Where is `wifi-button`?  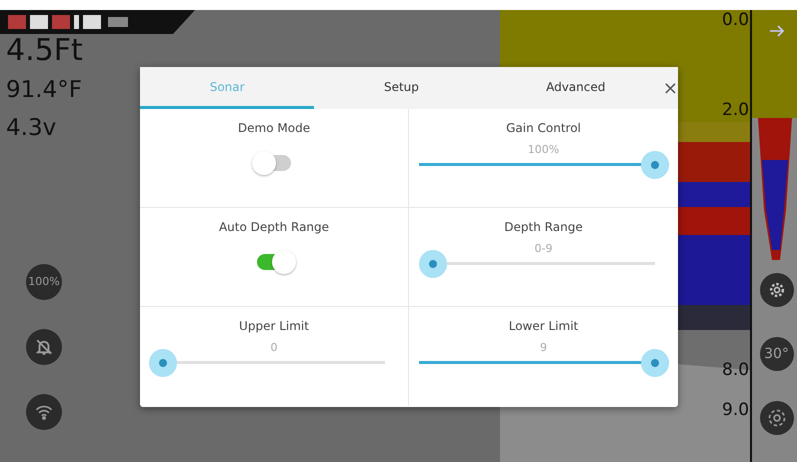 wifi-button is located at coordinates (44, 412).